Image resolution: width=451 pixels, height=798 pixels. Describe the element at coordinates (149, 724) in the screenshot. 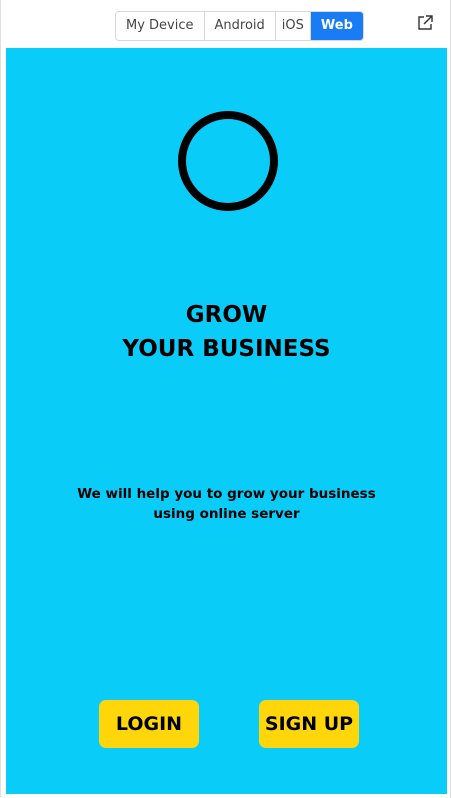

I see `login-button: LOGIN` at that location.